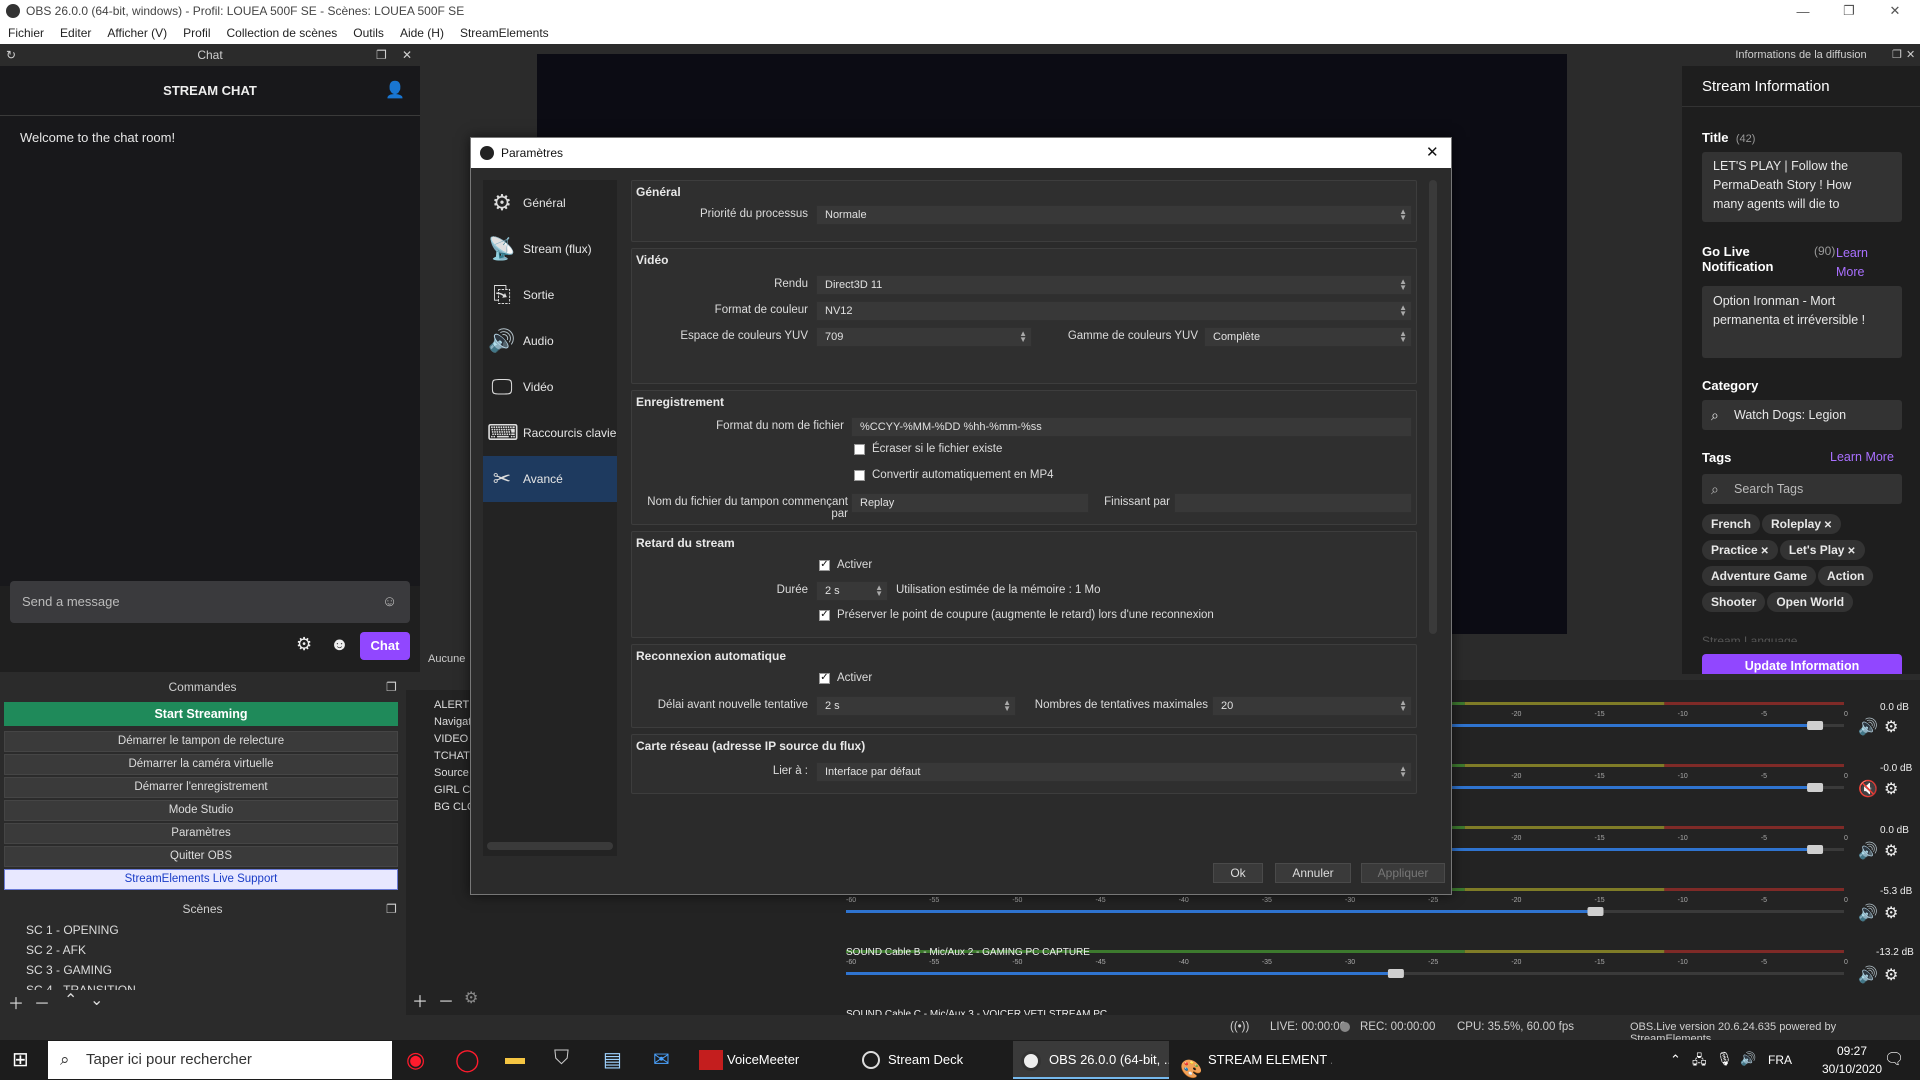 The height and width of the screenshot is (1080, 1920). What do you see at coordinates (70, 1000) in the screenshot?
I see `move-up-icon: ⌃` at bounding box center [70, 1000].